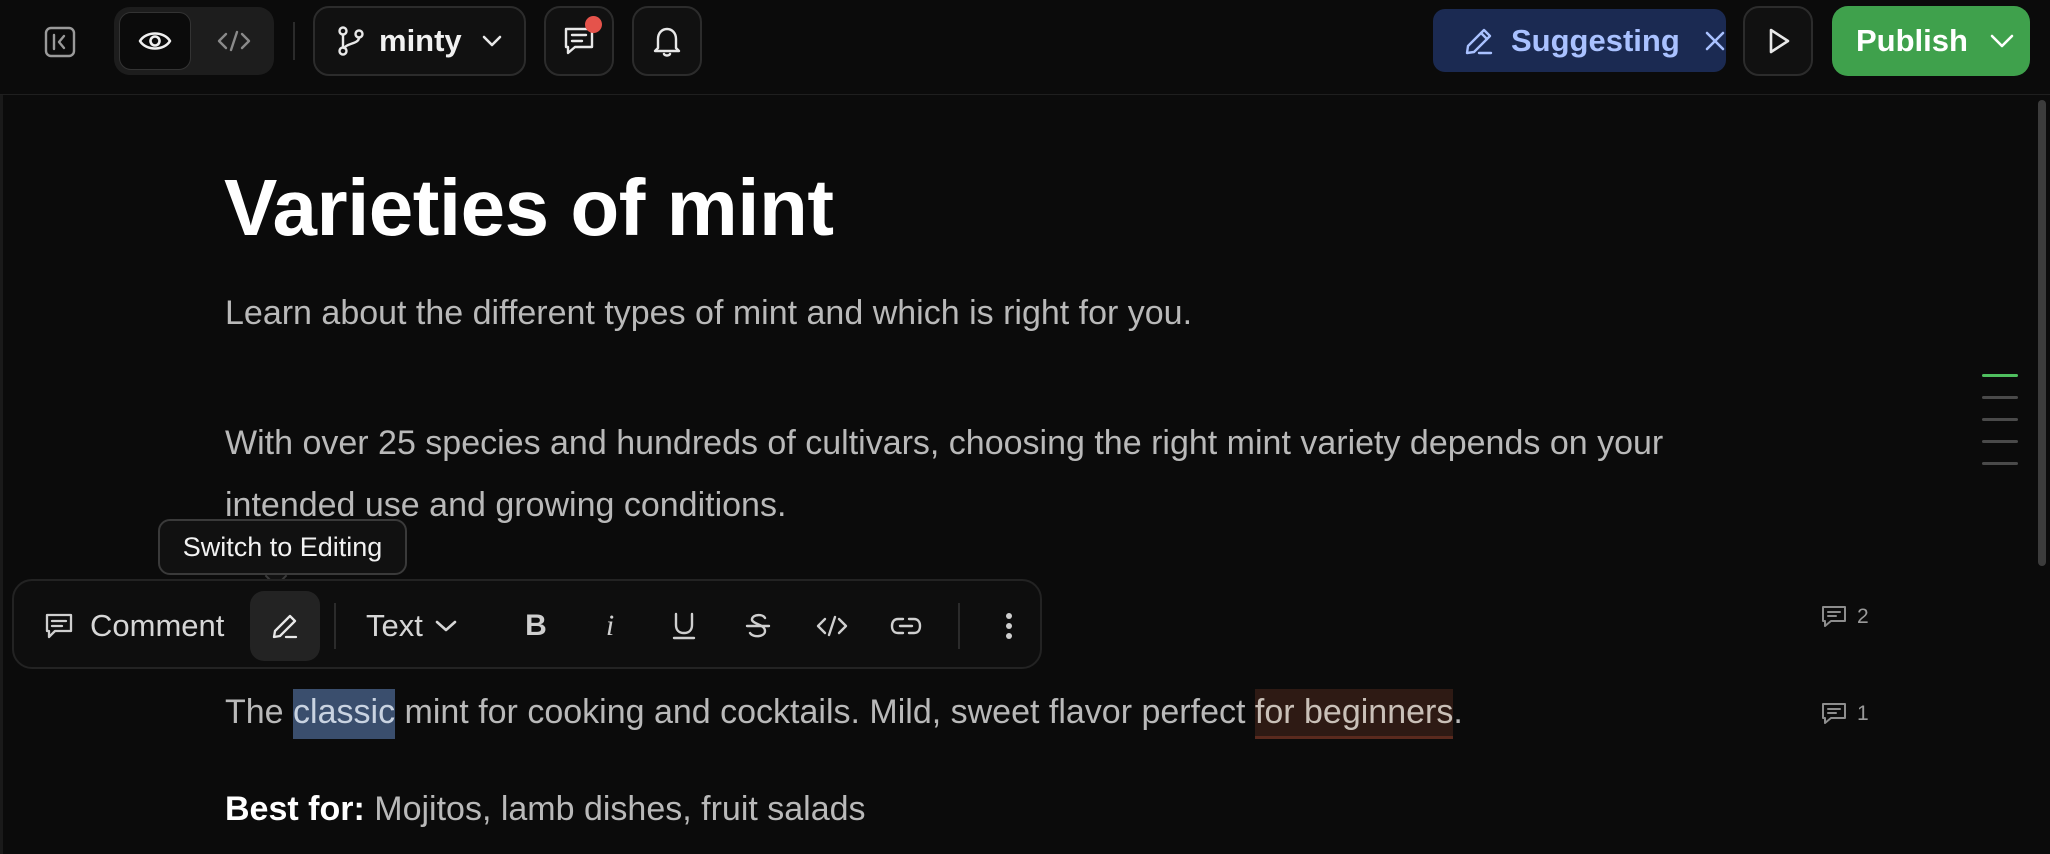 The width and height of the screenshot is (2050, 854). What do you see at coordinates (1863, 713) in the screenshot?
I see `comment-count: 1` at bounding box center [1863, 713].